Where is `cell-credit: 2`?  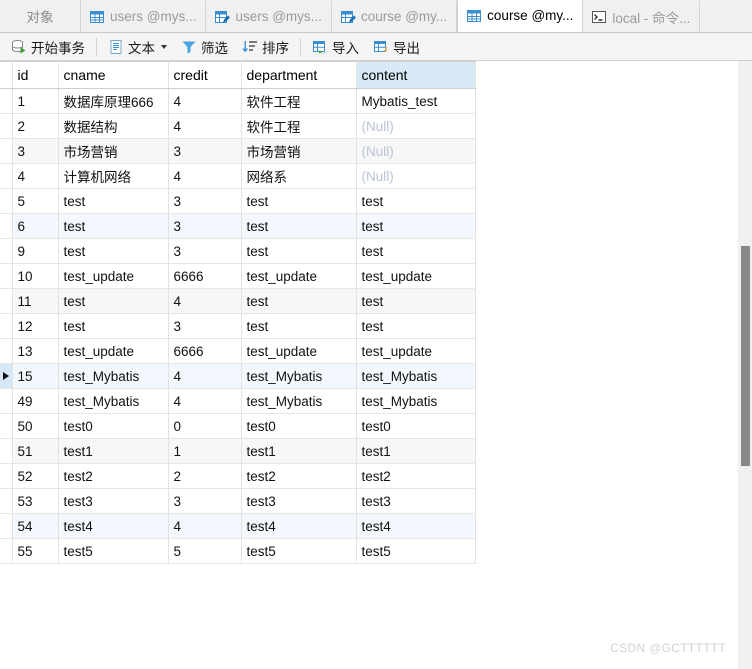 cell-credit: 2 is located at coordinates (205, 476).